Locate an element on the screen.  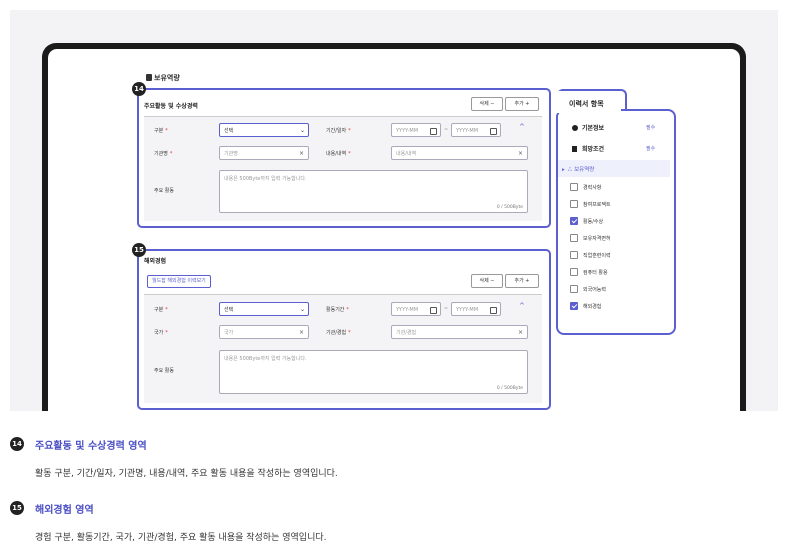
sidebar-item-competency: ▸ ஃ 보유역량 is located at coordinates (578, 169).